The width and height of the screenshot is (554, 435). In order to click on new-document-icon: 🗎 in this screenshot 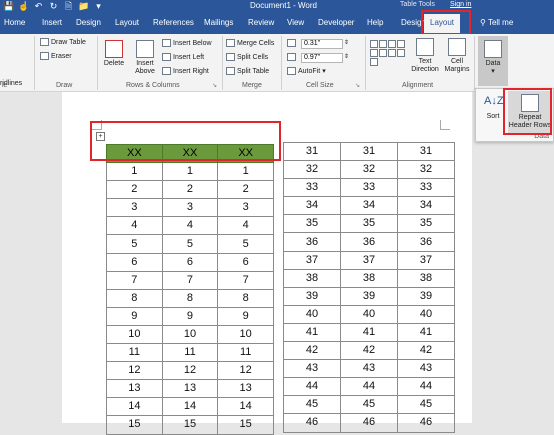, I will do `click(68, 6)`.